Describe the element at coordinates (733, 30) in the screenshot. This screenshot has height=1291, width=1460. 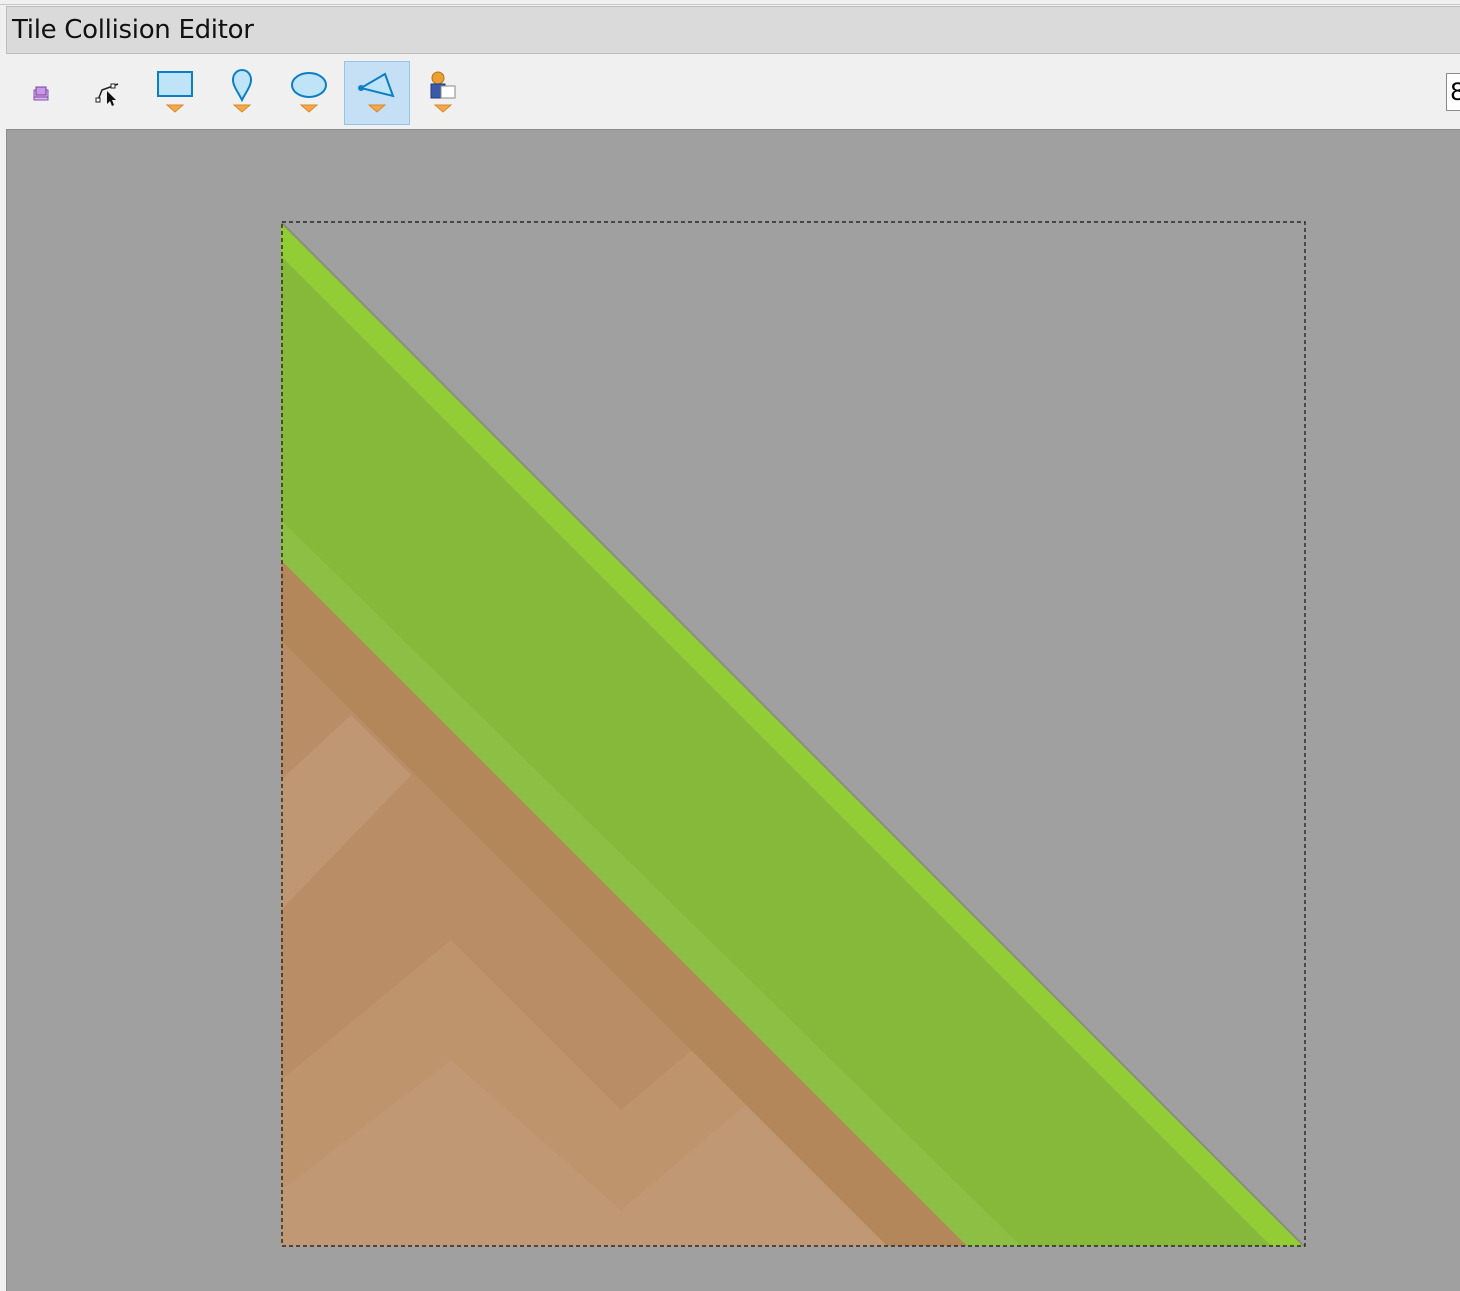
I see `title-bar: Tile Collision Editor` at that location.